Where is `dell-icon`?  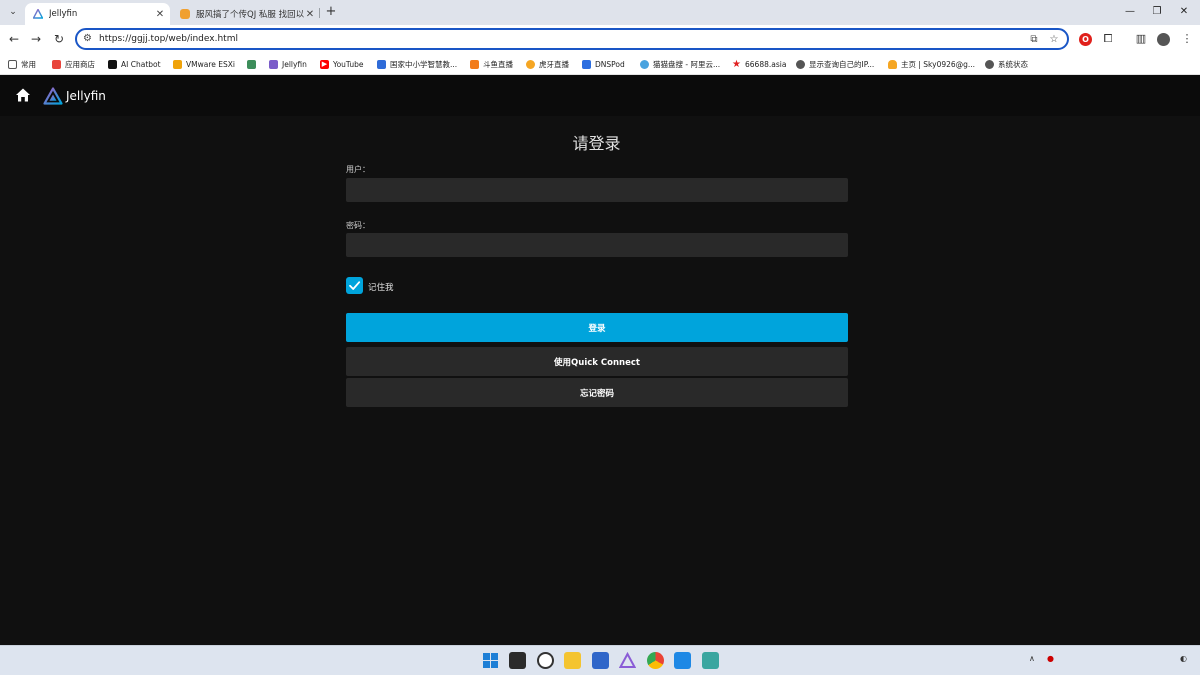 dell-icon is located at coordinates (545, 660).